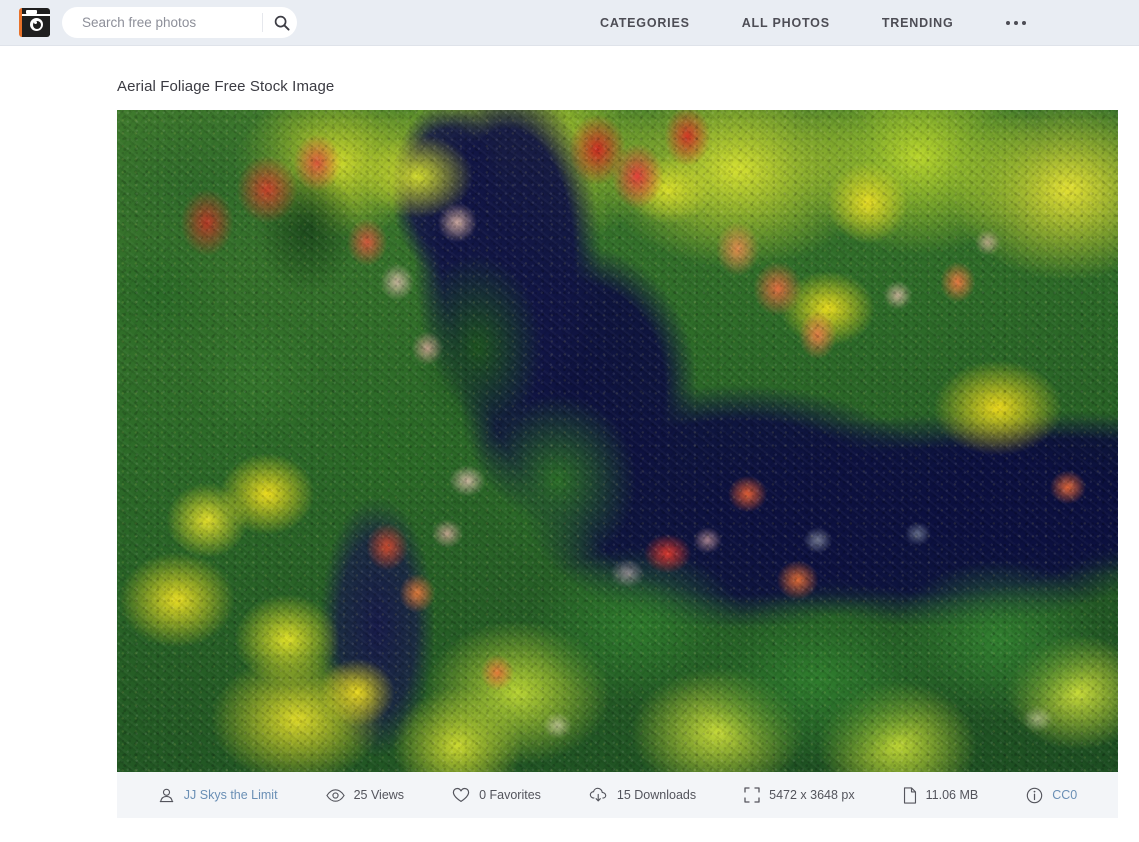 This screenshot has height=842, width=1139. I want to click on meta-downloads: 15 Downloads, so click(642, 795).